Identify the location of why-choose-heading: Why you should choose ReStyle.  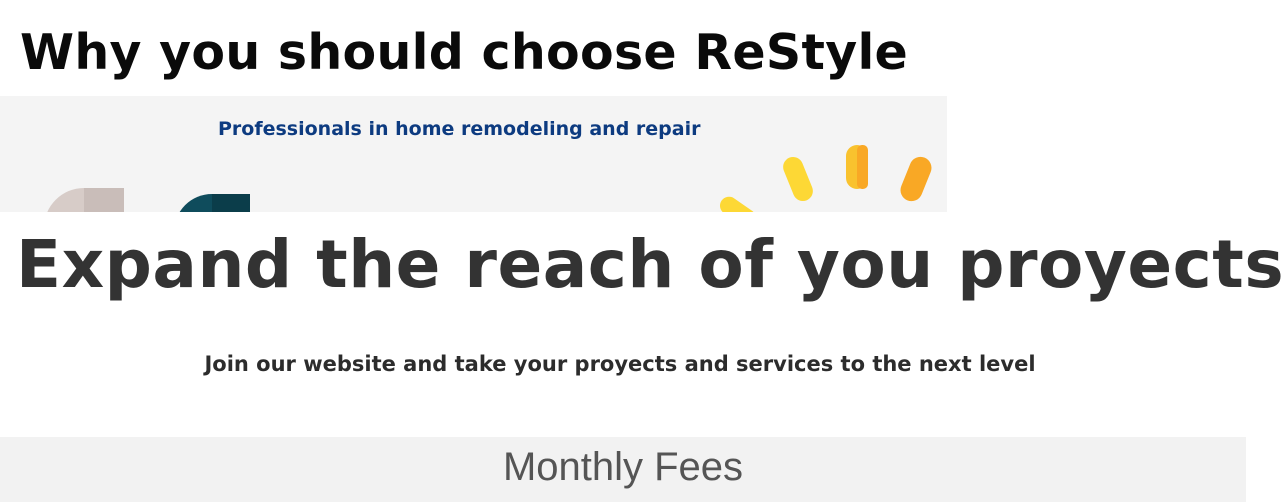
(464, 52).